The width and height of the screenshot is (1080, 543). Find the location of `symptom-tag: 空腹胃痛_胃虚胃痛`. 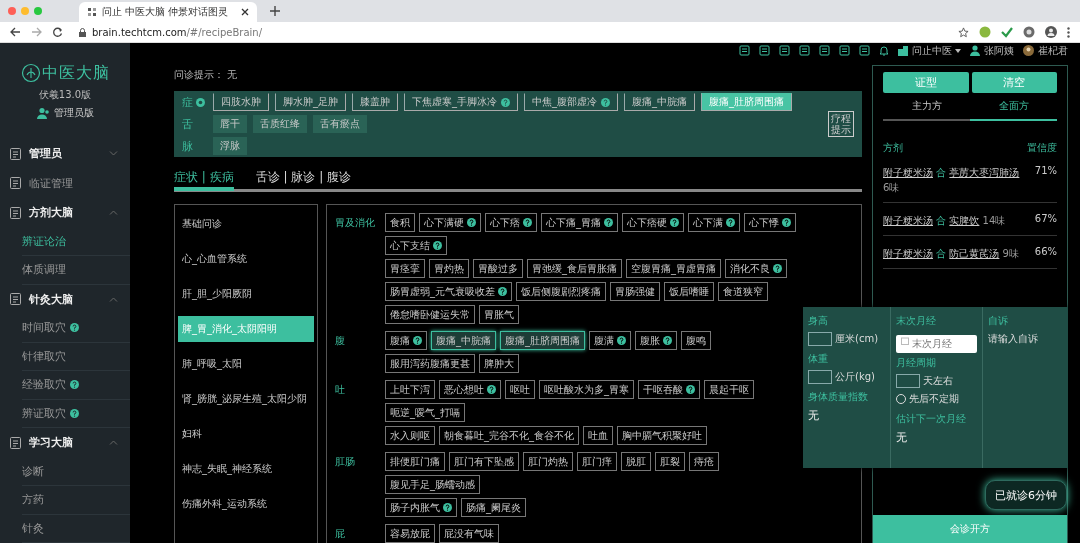

symptom-tag: 空腹胃痛_胃虚胃痛 is located at coordinates (673, 268).